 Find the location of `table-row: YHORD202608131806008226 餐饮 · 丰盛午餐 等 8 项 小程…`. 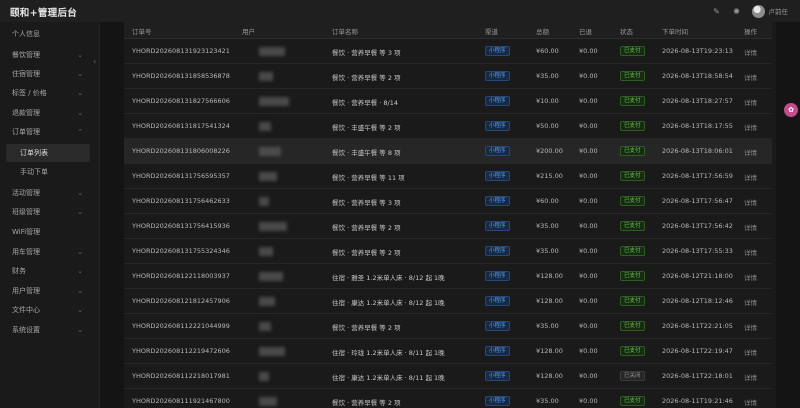

table-row: YHORD202608131806008226 餐饮 · 丰盛午餐 等 8 项 小程… is located at coordinates (448, 151).